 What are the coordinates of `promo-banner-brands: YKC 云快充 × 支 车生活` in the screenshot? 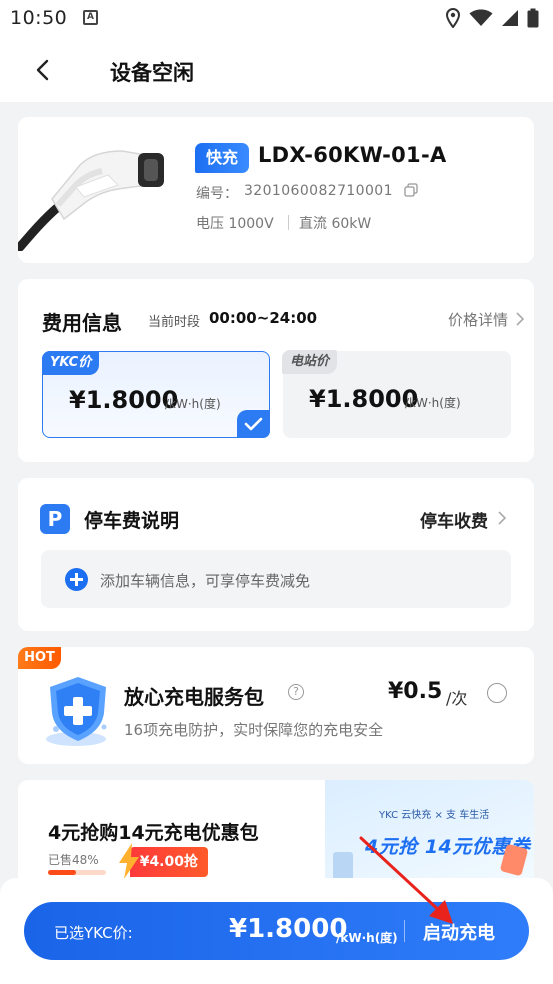 It's located at (434, 815).